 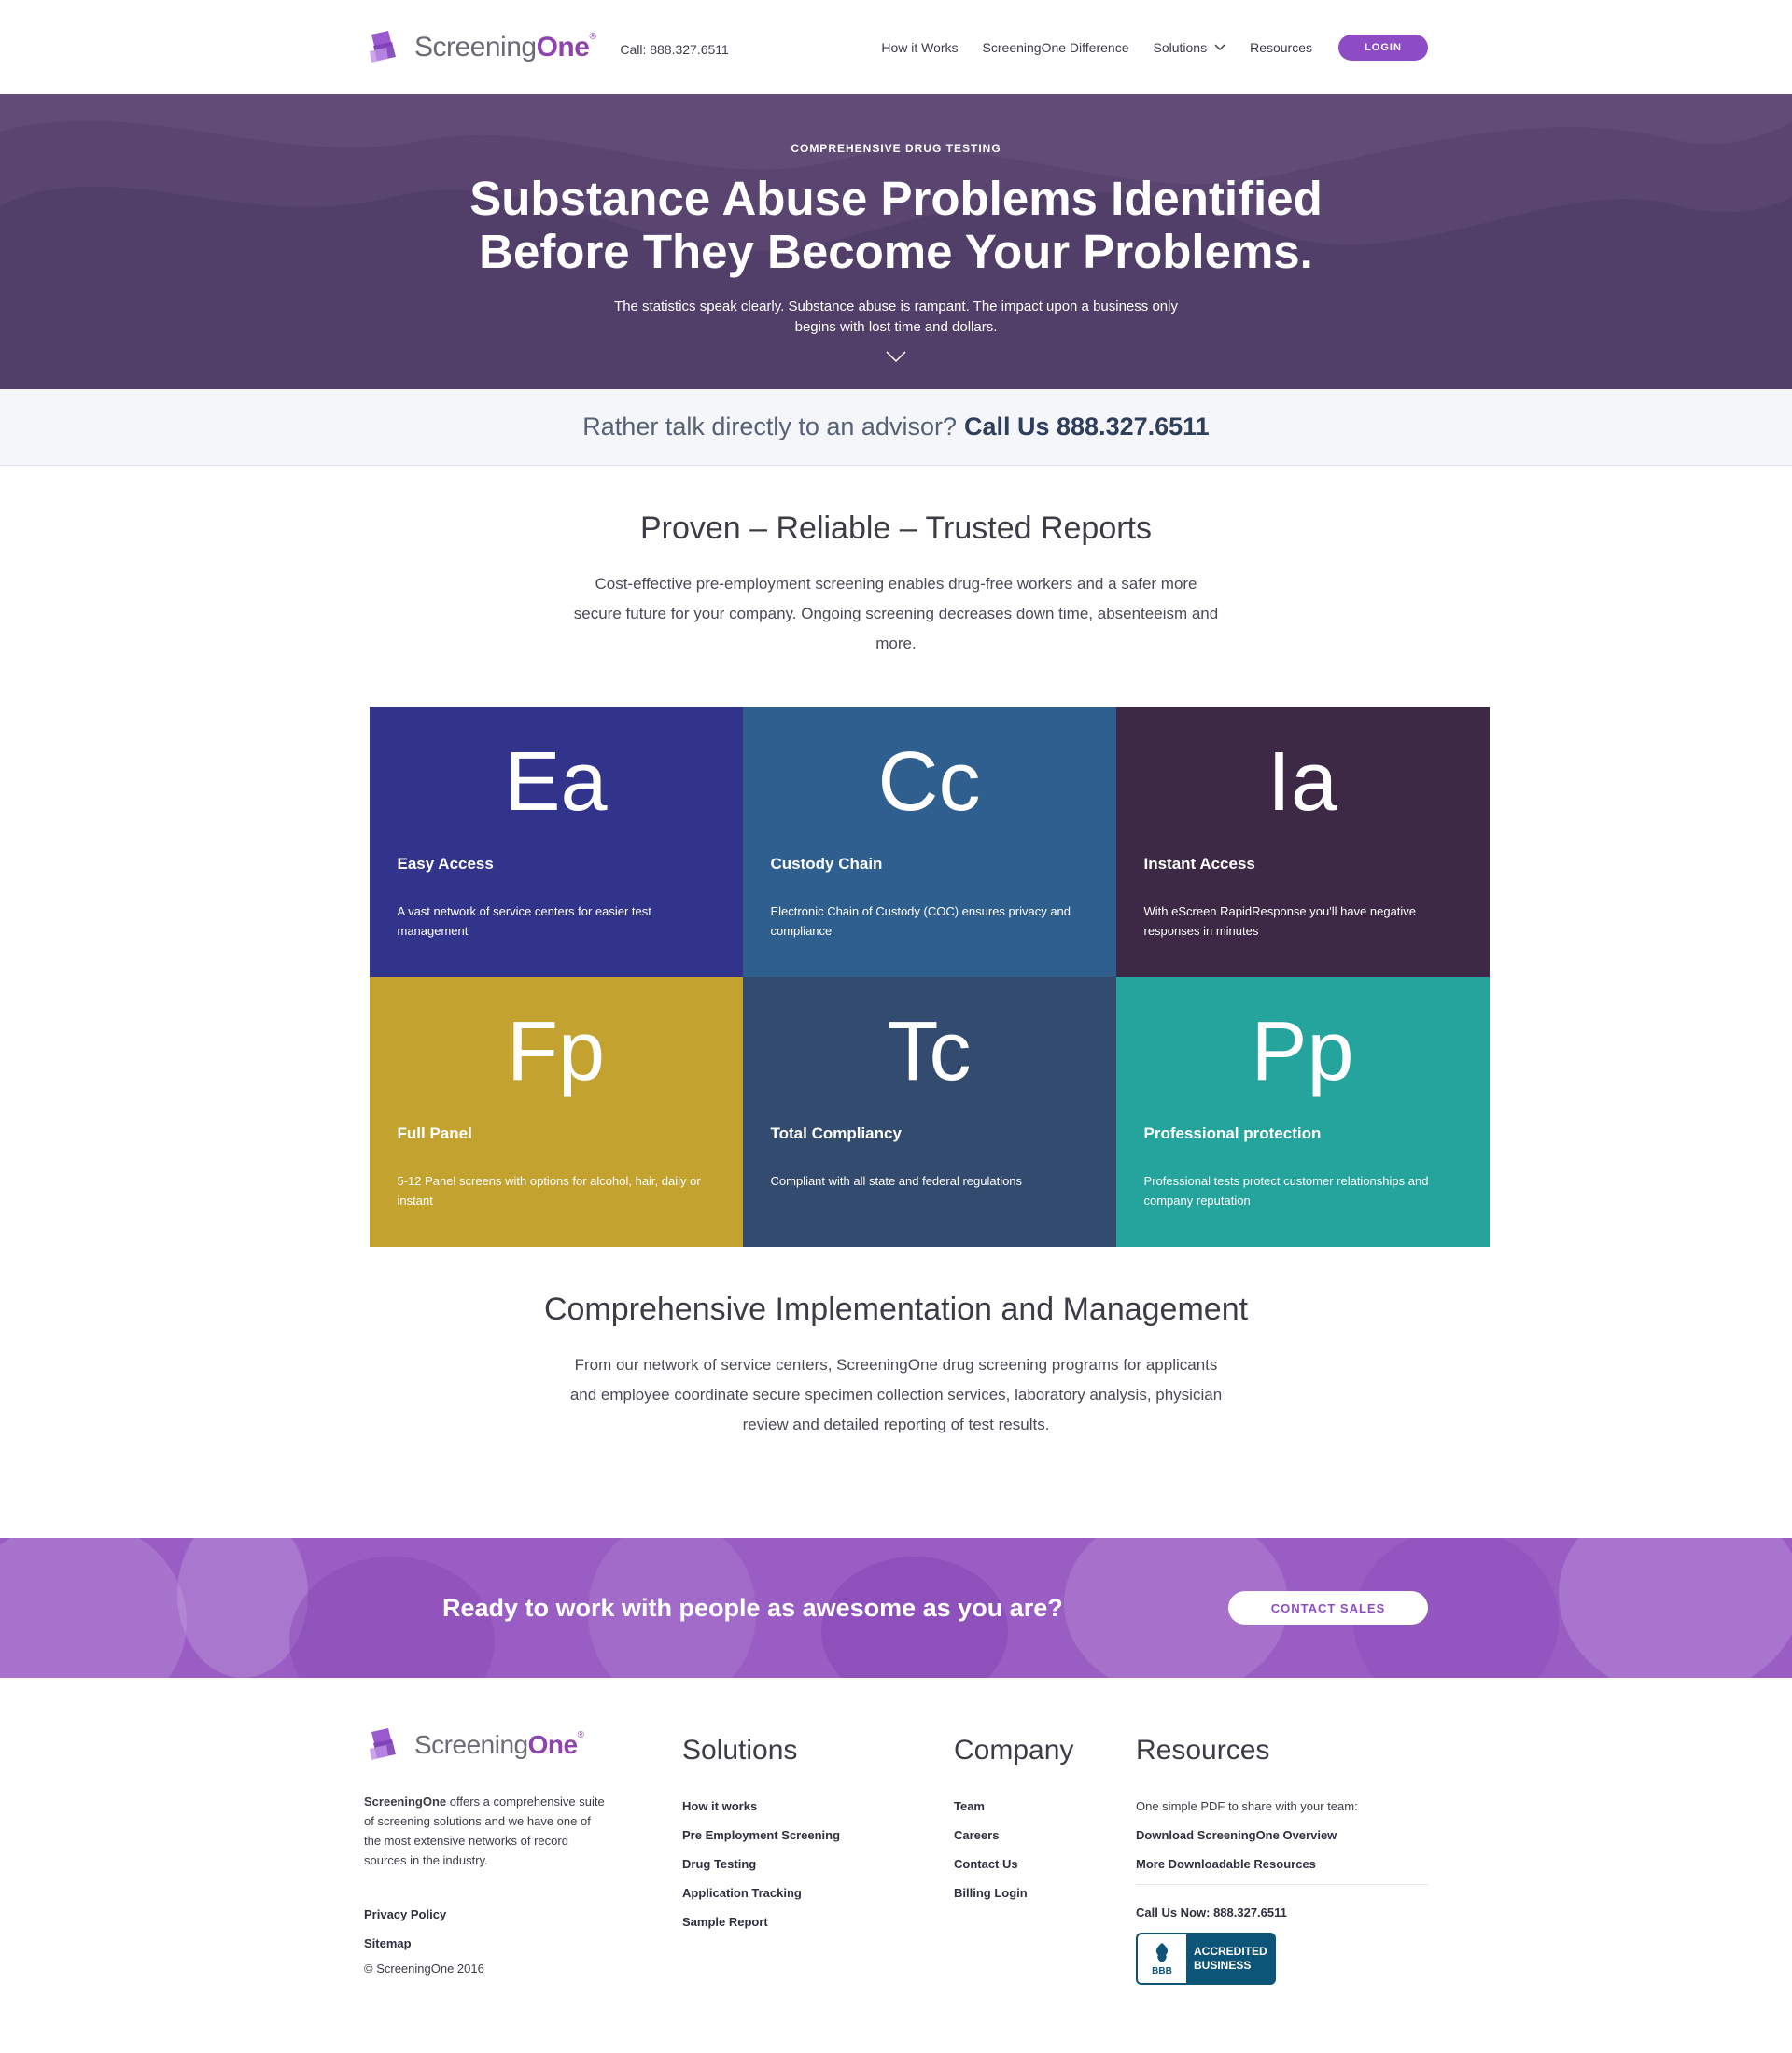 I want to click on contact-sales-button: CONTACT SALES, so click(x=1328, y=1608).